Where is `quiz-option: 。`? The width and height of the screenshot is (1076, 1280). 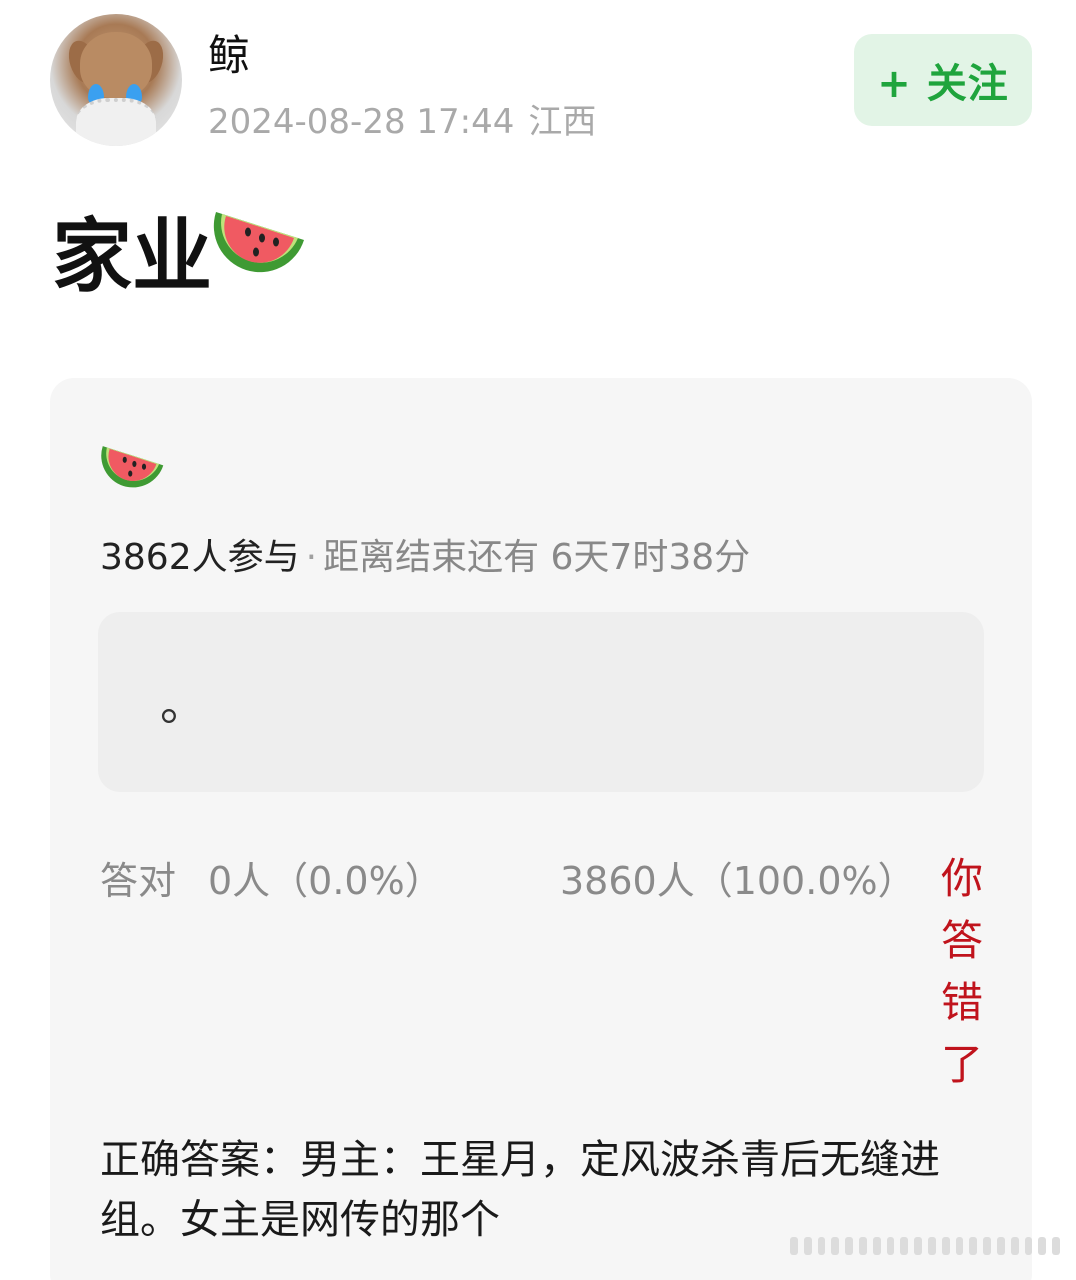
quiz-option: 。 is located at coordinates (541, 702).